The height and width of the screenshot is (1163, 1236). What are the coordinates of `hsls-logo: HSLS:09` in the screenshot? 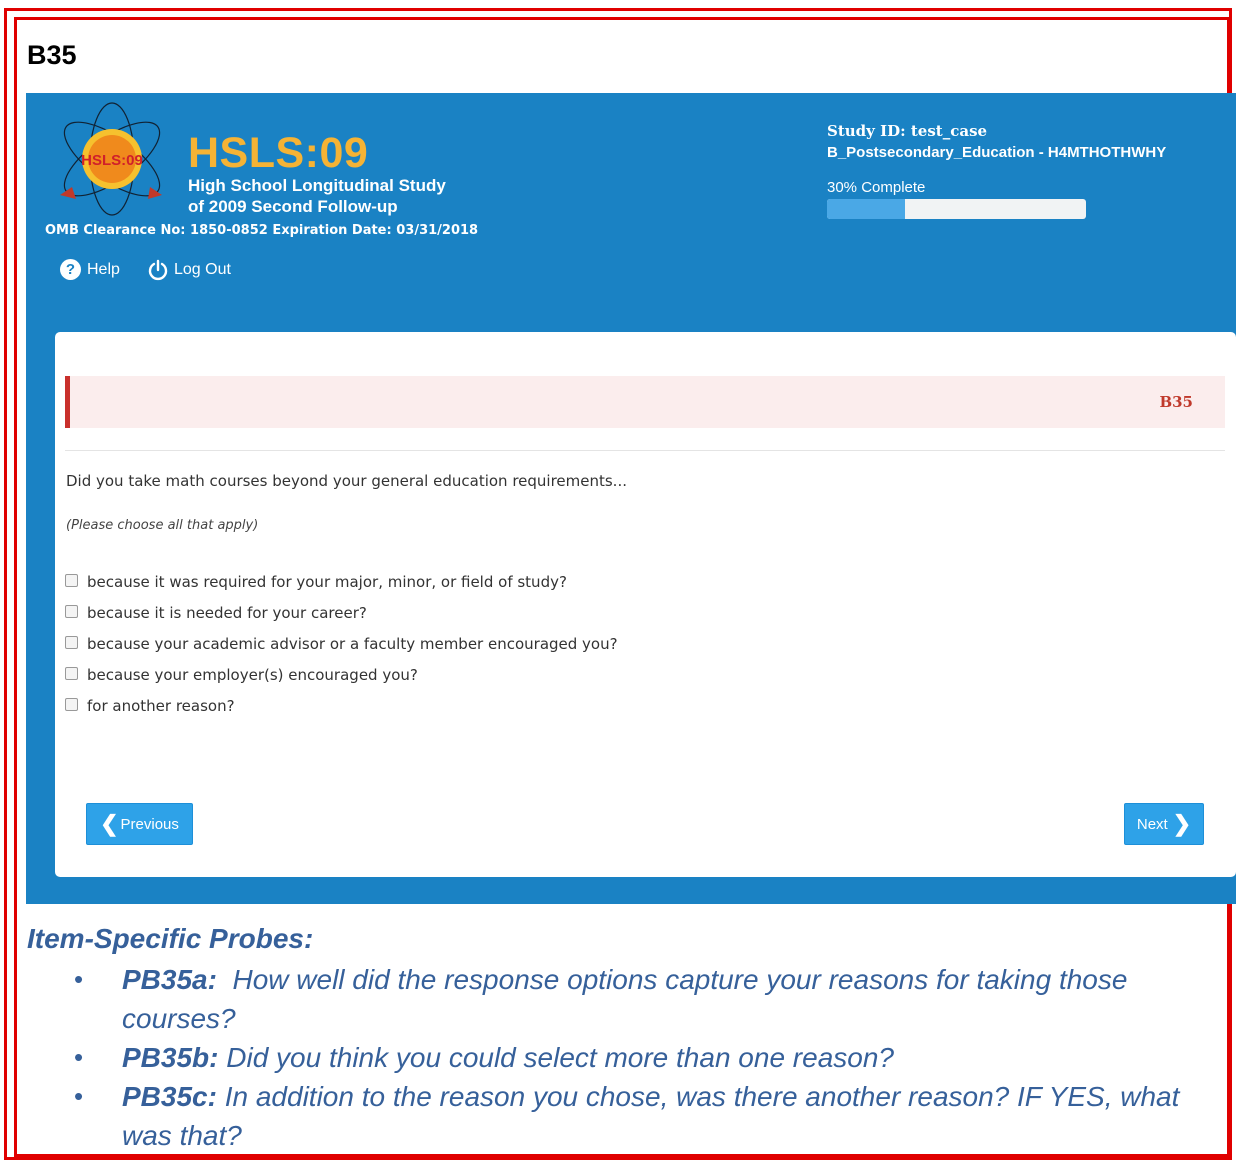 It's located at (111, 159).